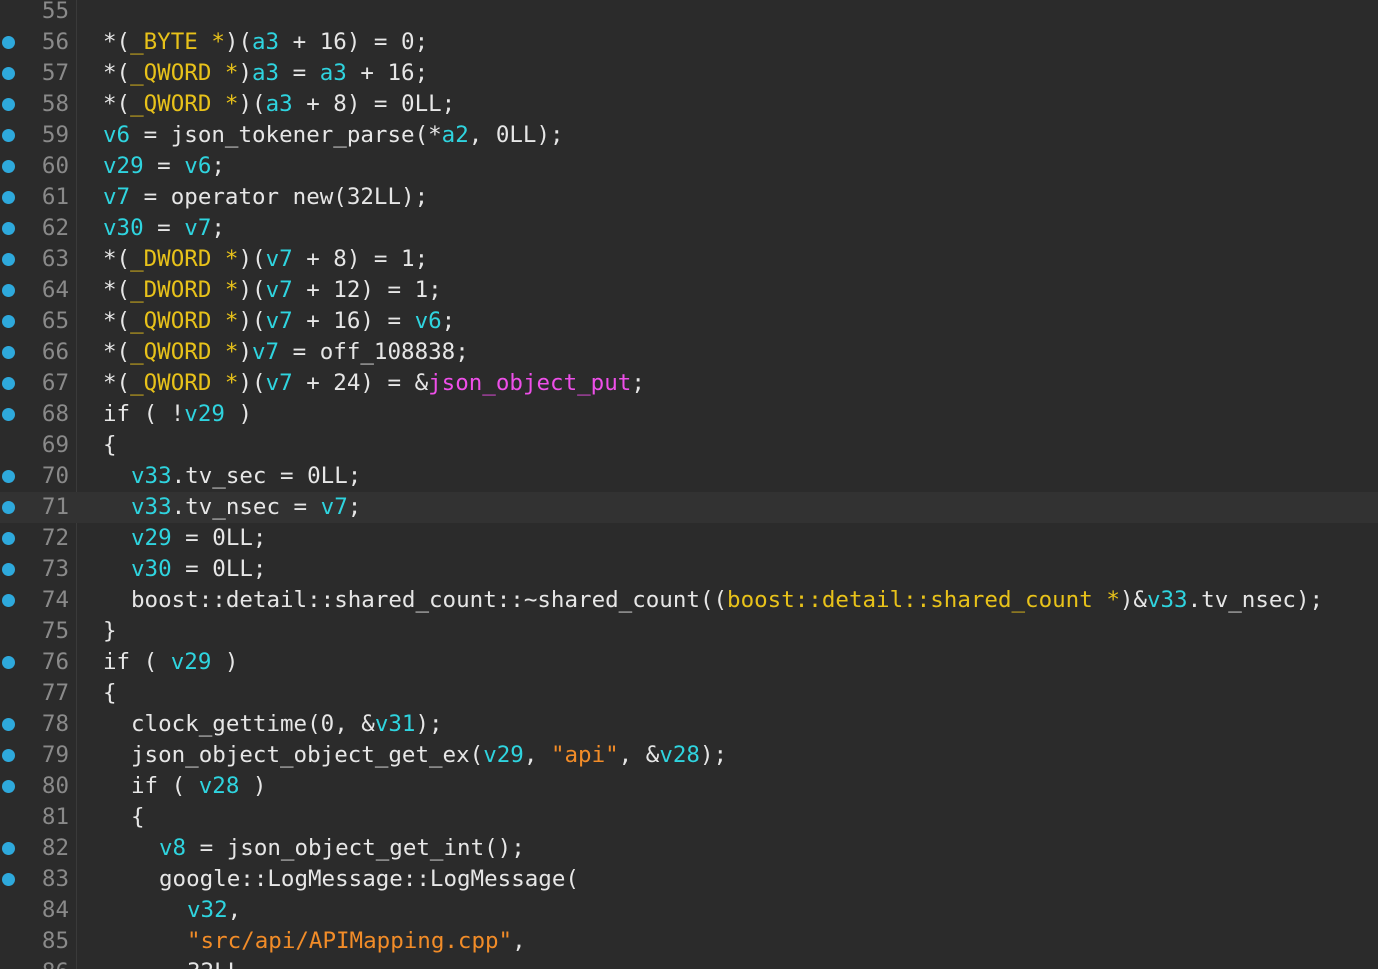 The width and height of the screenshot is (1378, 969). Describe the element at coordinates (55, 321) in the screenshot. I see `line-number: 65` at that location.